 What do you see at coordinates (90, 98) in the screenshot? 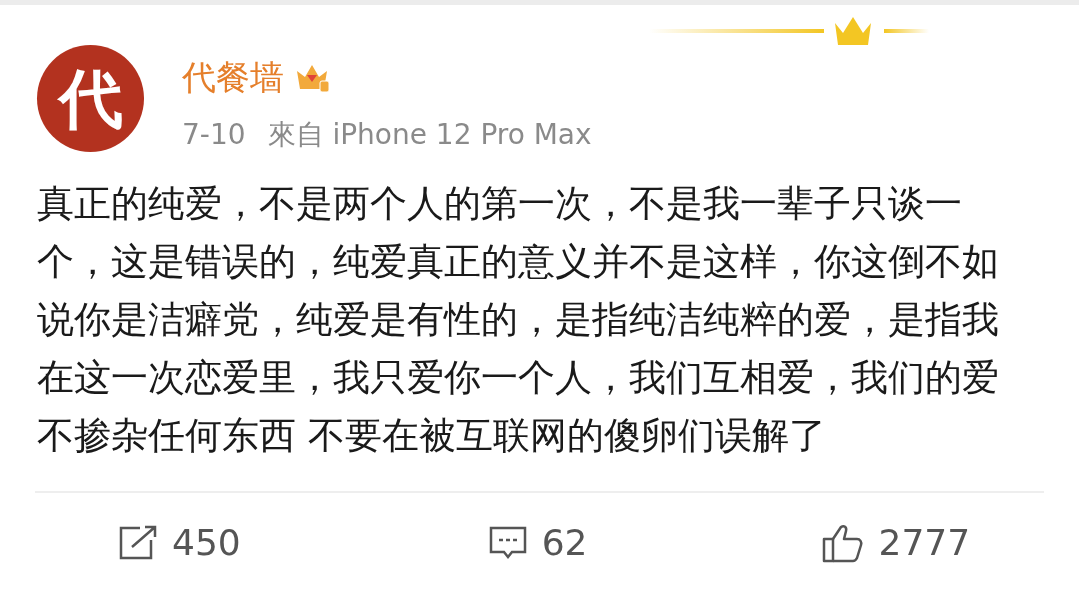
I see `avatar: 代` at bounding box center [90, 98].